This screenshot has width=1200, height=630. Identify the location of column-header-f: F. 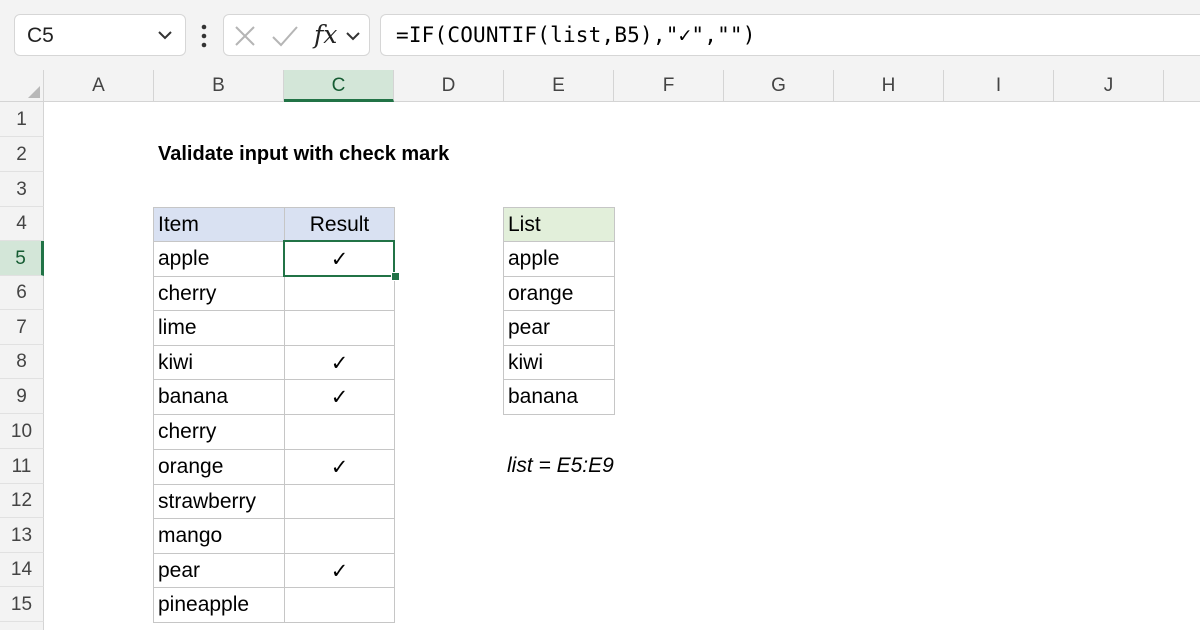
(669, 86).